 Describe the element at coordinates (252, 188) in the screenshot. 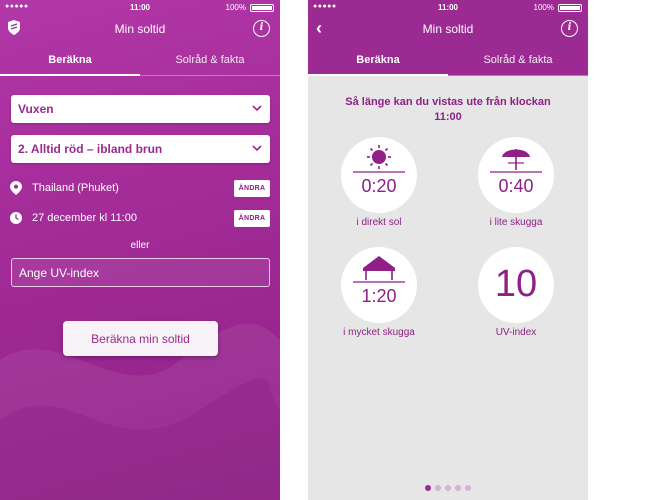

I see `change-location-button: ÄNDRA` at that location.